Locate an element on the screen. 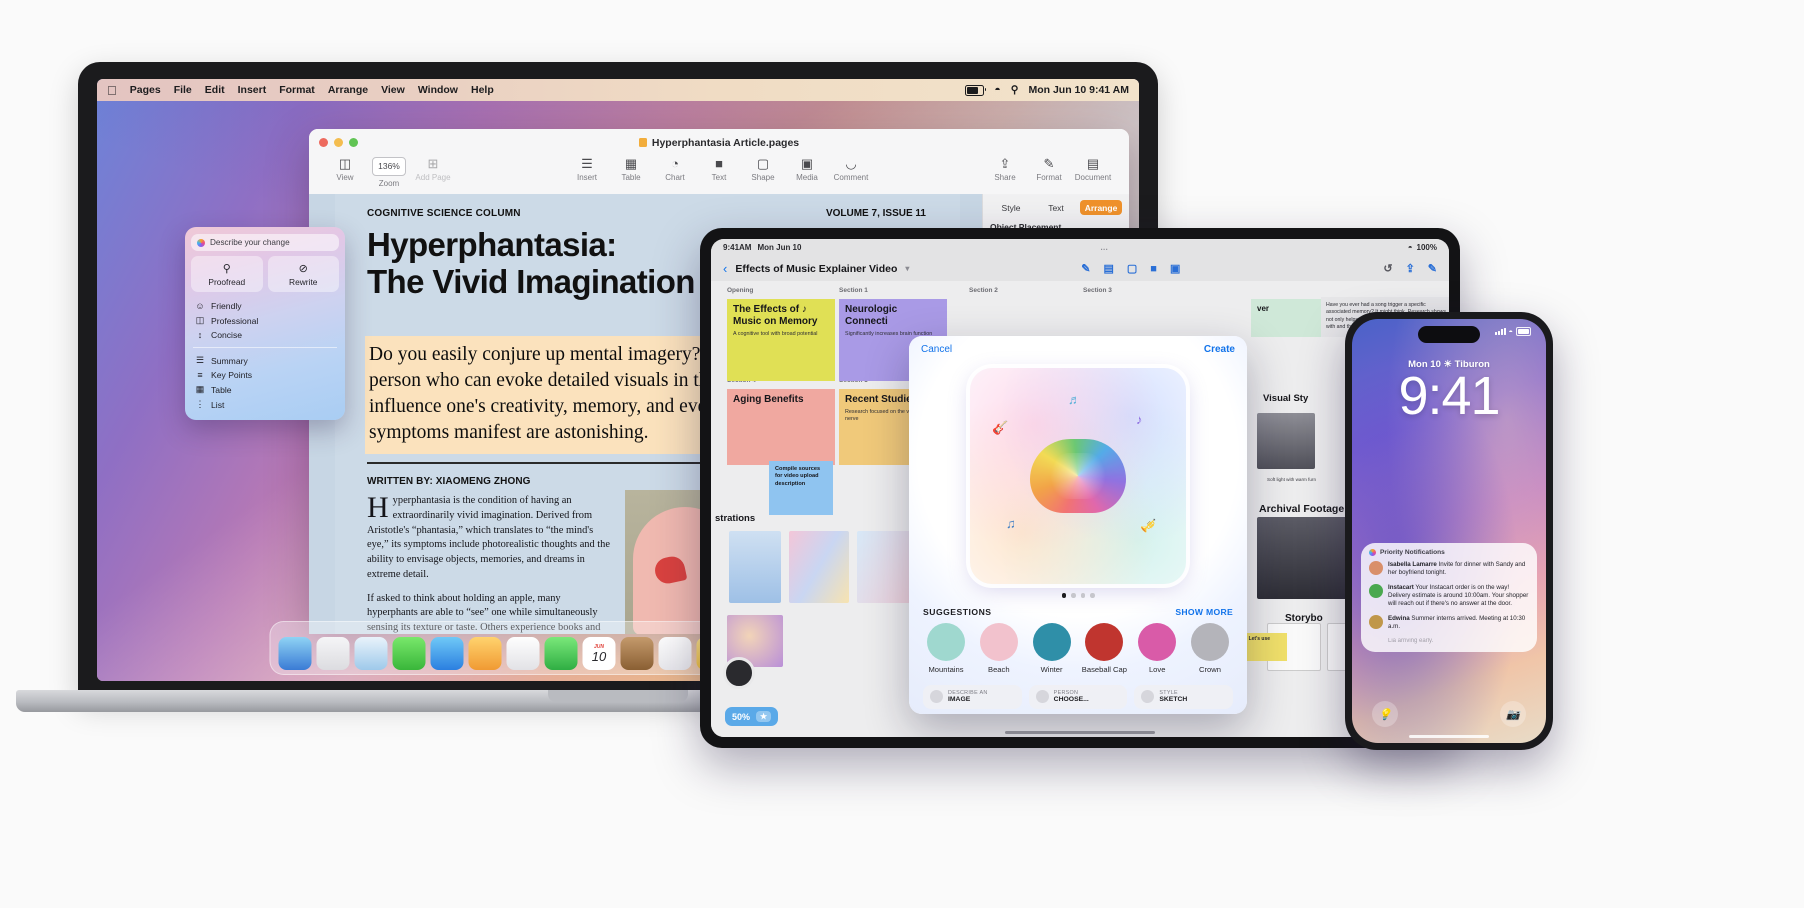 The image size is (1804, 908). toolbar-zoom: 136% Zoom is located at coordinates (389, 172).